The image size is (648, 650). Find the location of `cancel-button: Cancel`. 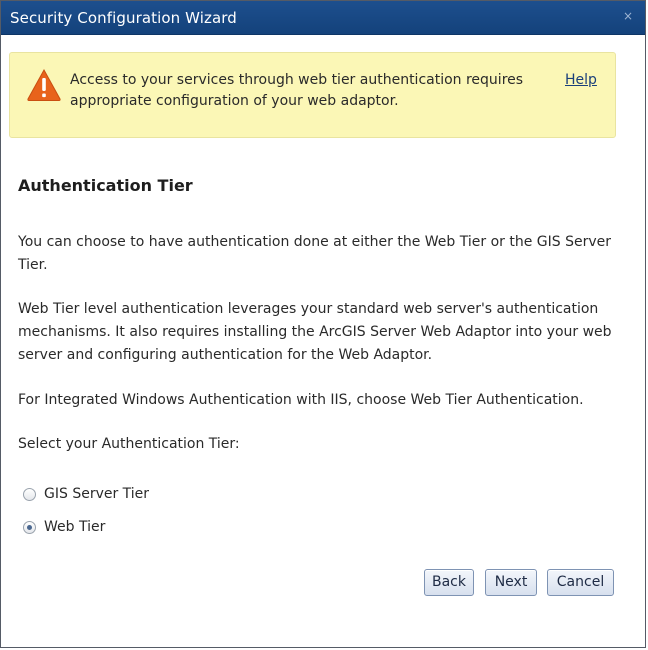

cancel-button: Cancel is located at coordinates (580, 582).